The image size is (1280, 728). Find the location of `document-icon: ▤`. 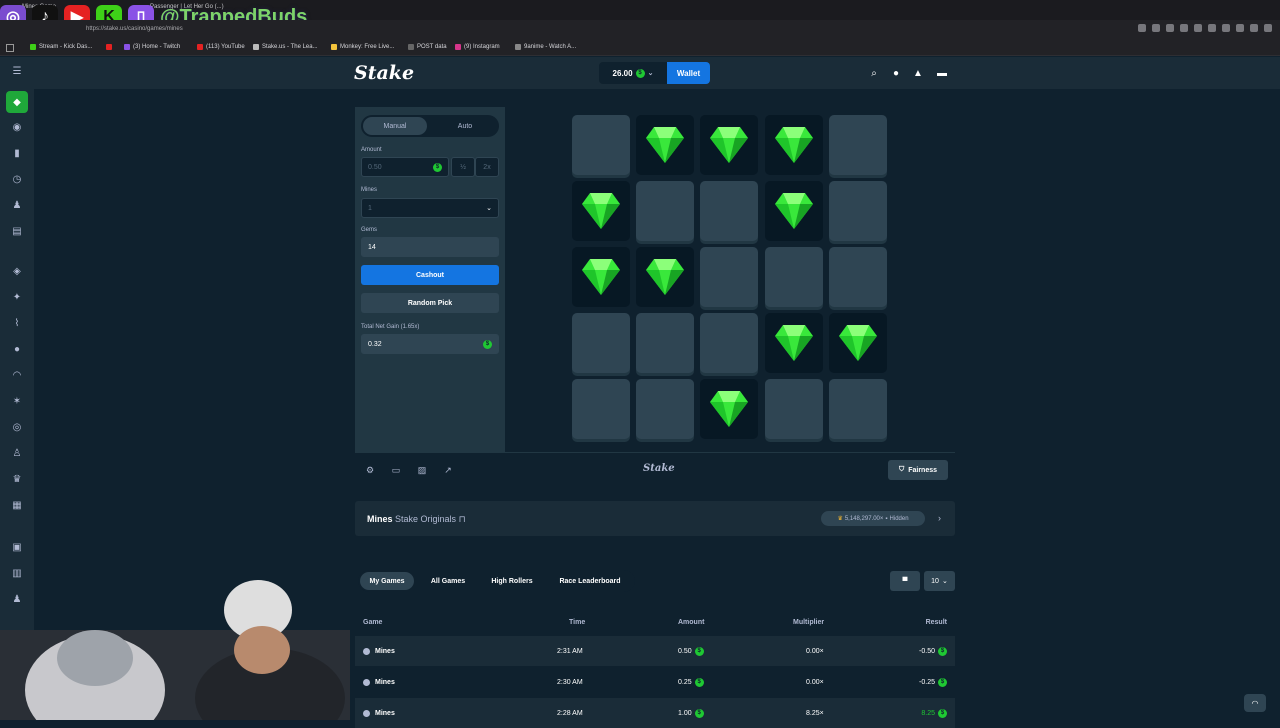

document-icon: ▤ is located at coordinates (17, 231).